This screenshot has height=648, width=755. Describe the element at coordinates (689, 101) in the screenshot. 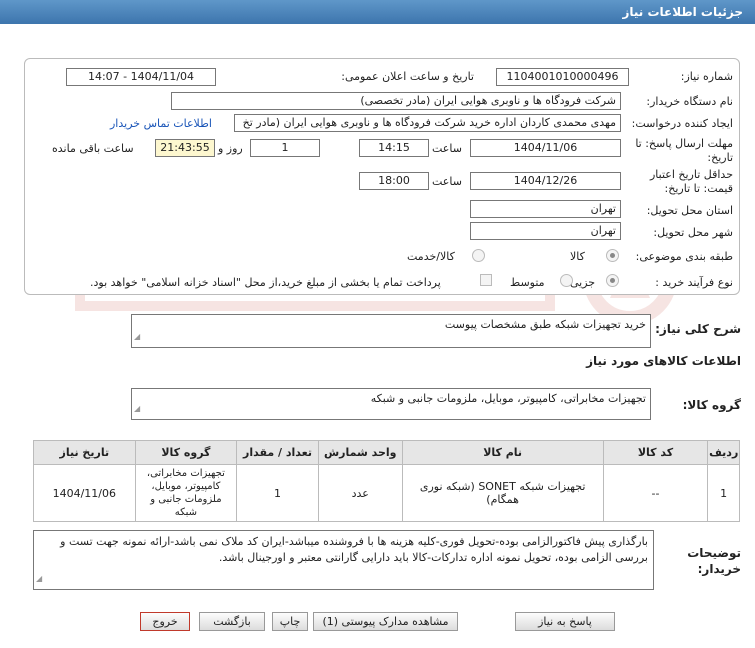

I see `buyer-org-label: نام دستگاه خریدار:` at that location.